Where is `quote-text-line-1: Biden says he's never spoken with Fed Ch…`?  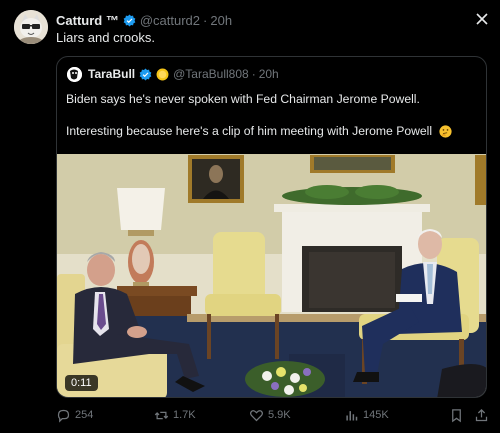
quote-text-line-1: Biden says he's never spoken with Fed Ch… is located at coordinates (243, 99).